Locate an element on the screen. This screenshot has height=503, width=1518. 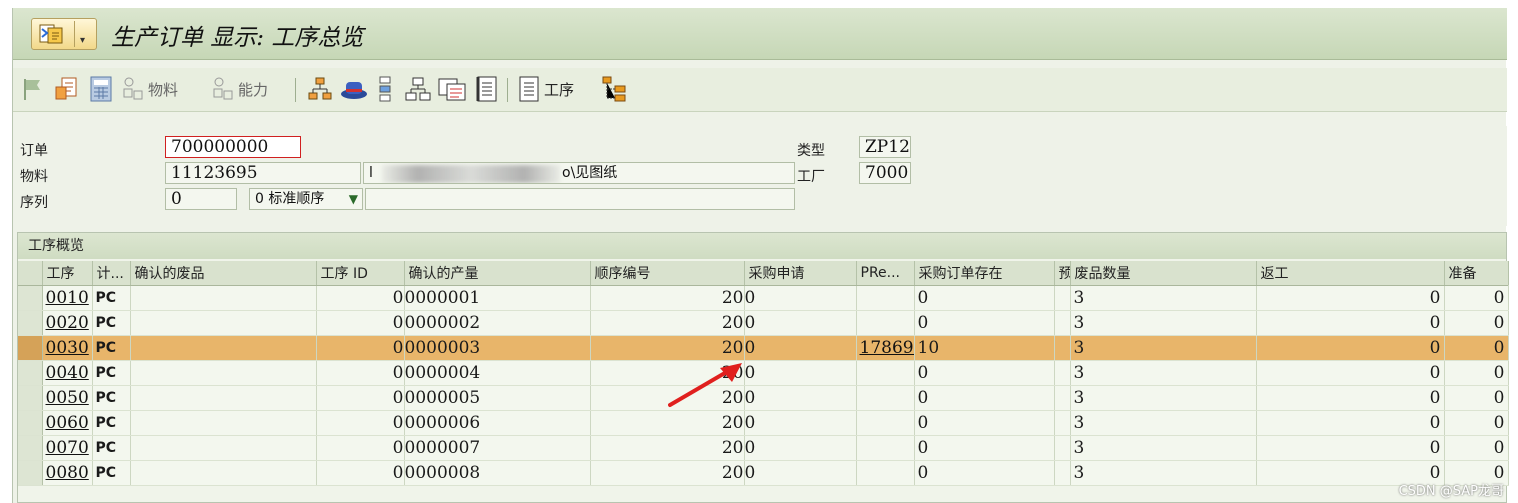
operation-button: 工序 is located at coordinates (545, 89).